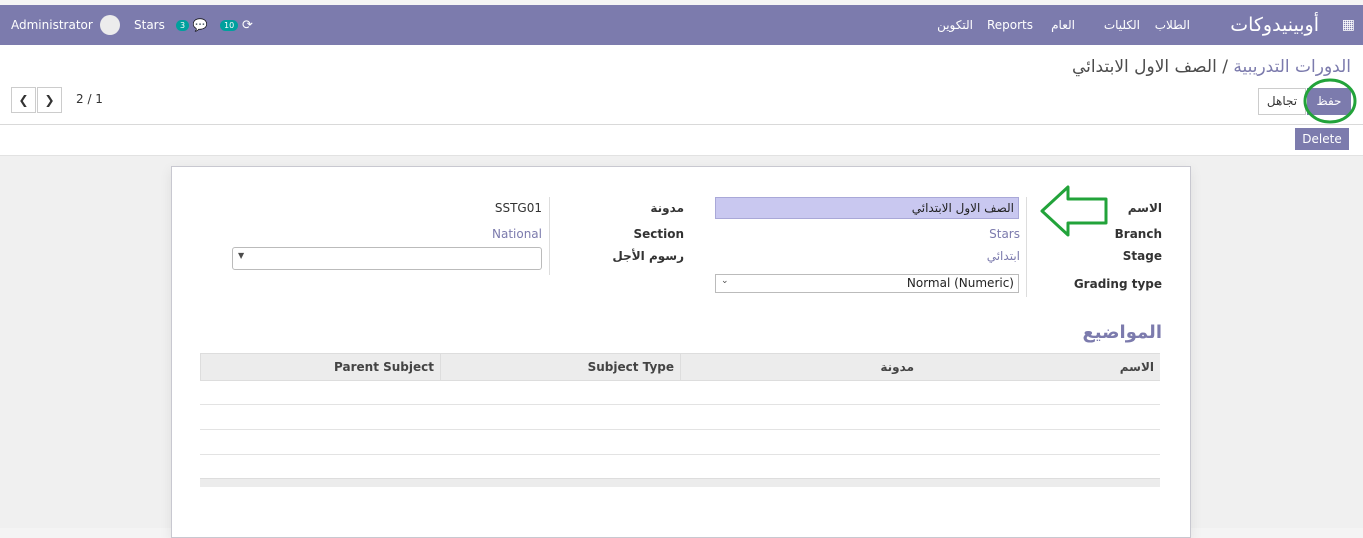 The image size is (1363, 538). What do you see at coordinates (1138, 234) in the screenshot?
I see `branch-label: Branch` at bounding box center [1138, 234].